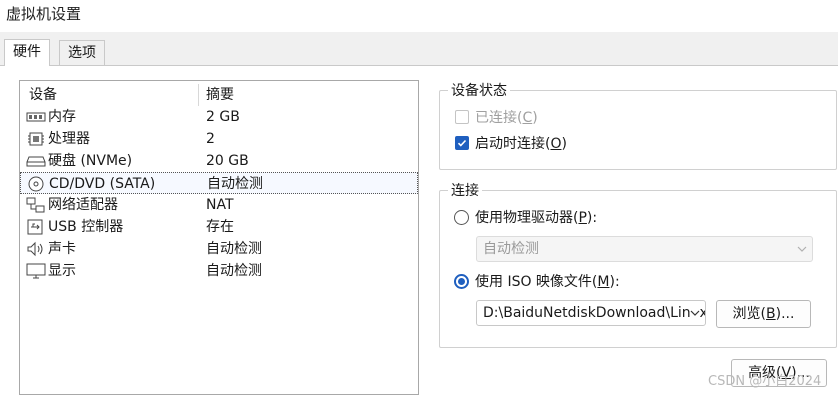 The width and height of the screenshot is (838, 395). I want to click on tab-strip: 硬件 选项, so click(419, 52).